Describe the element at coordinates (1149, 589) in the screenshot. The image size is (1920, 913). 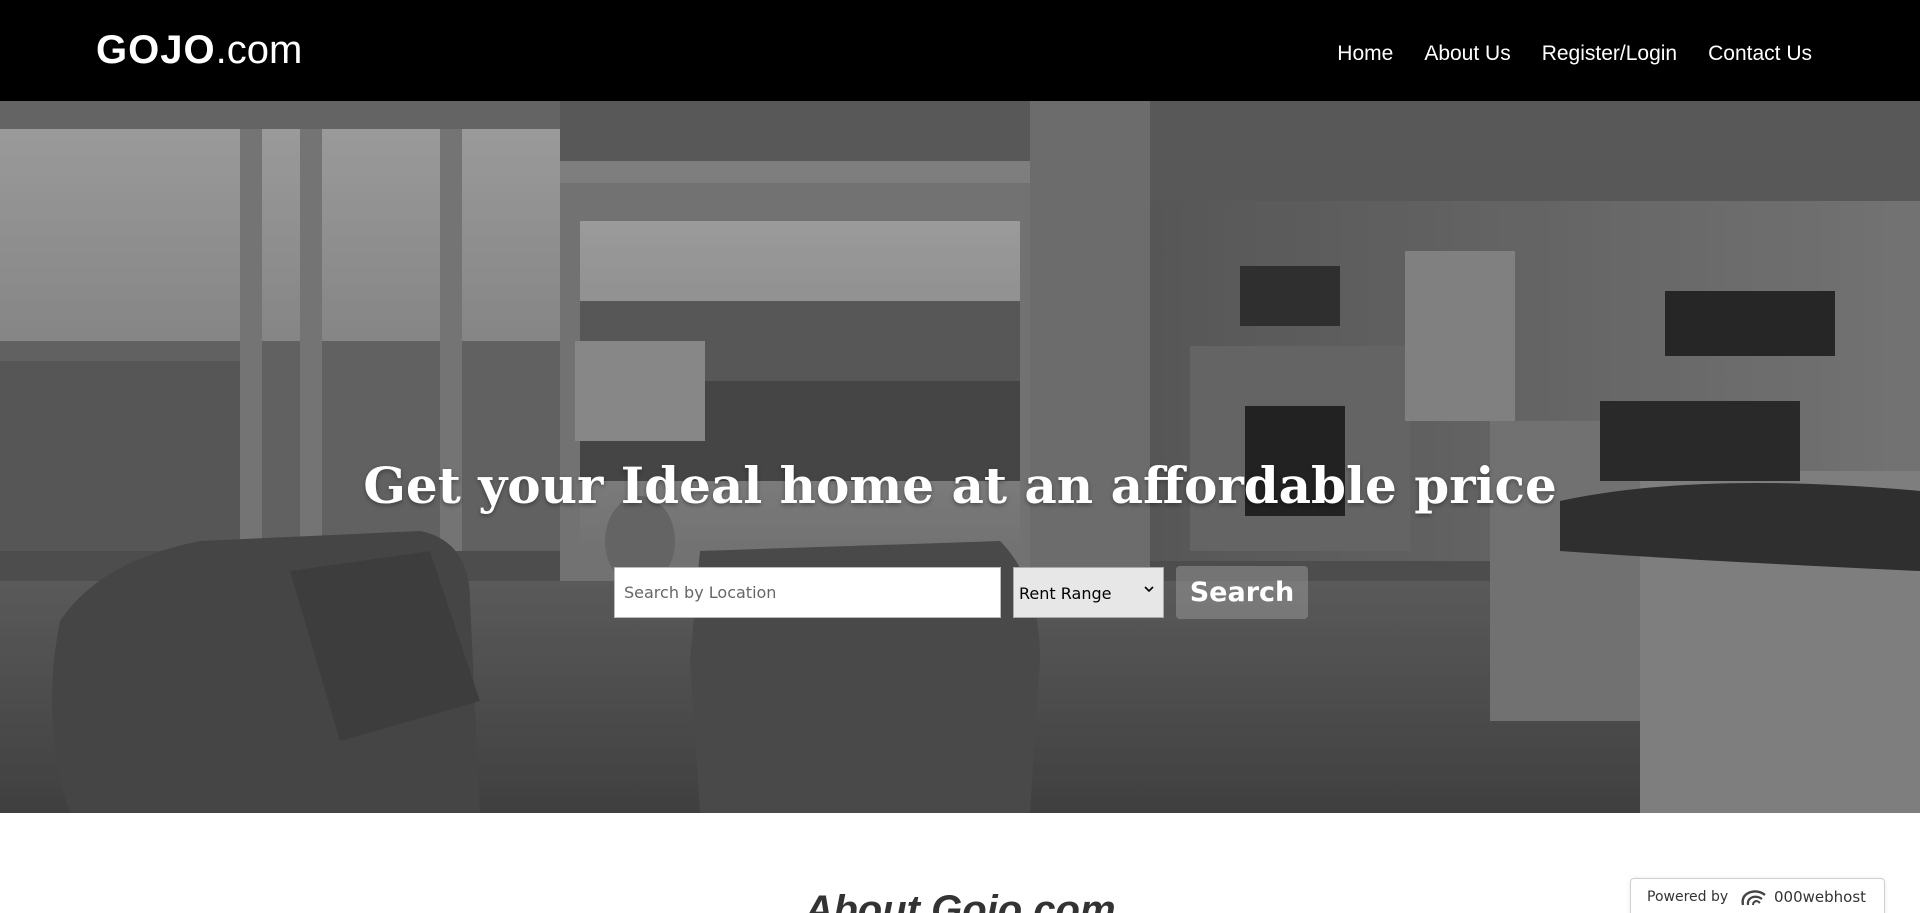
I see `chevron-down-icon` at that location.